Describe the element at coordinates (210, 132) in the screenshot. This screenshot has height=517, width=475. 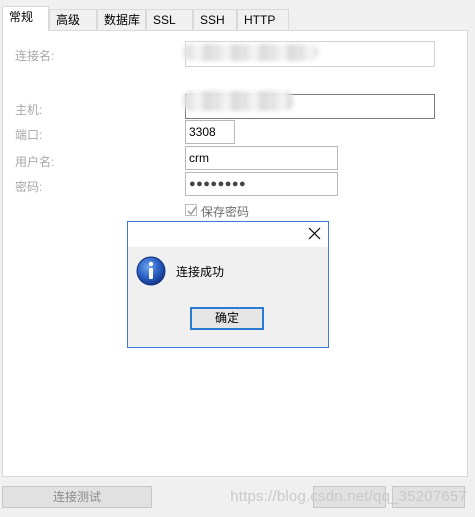
I see `port-input: 3308` at that location.